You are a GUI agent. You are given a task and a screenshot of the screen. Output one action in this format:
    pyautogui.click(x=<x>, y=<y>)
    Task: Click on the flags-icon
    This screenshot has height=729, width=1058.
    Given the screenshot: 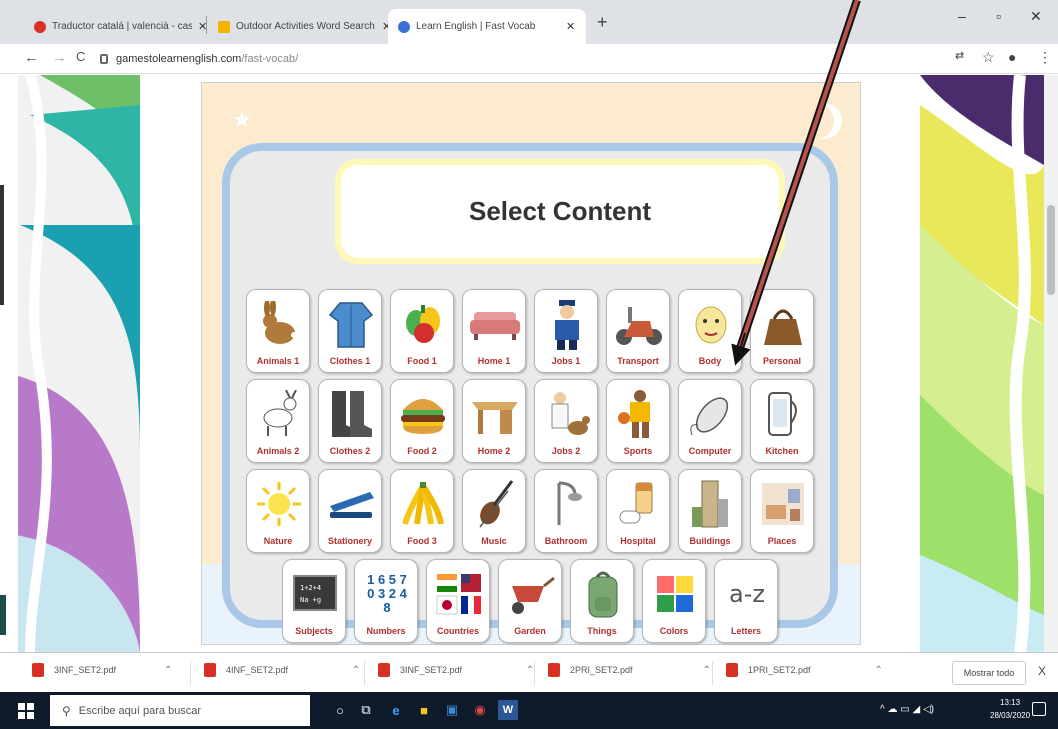 What is the action you would take?
    pyautogui.click(x=459, y=594)
    